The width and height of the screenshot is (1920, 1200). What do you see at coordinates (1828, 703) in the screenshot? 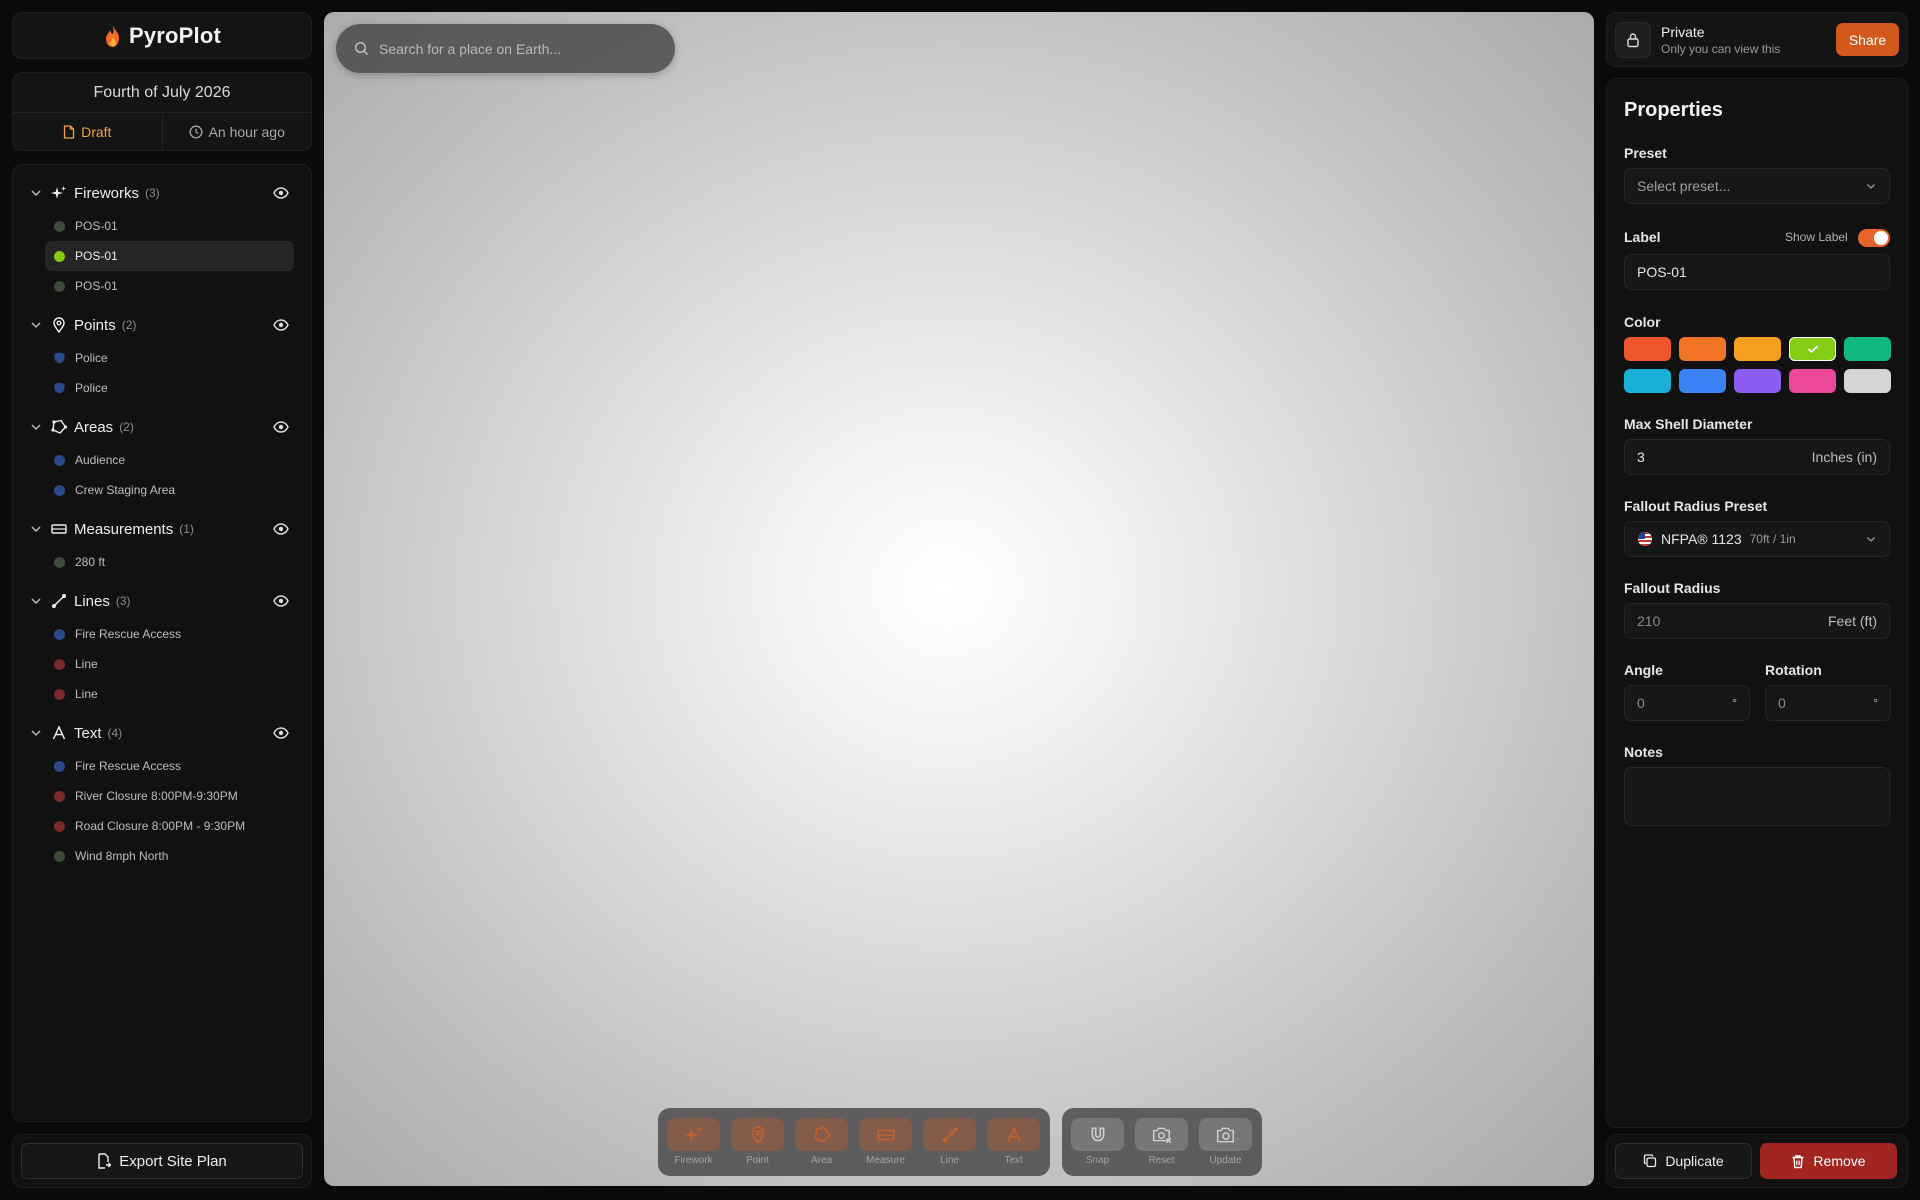
I see `rotation-input: 0 °` at bounding box center [1828, 703].